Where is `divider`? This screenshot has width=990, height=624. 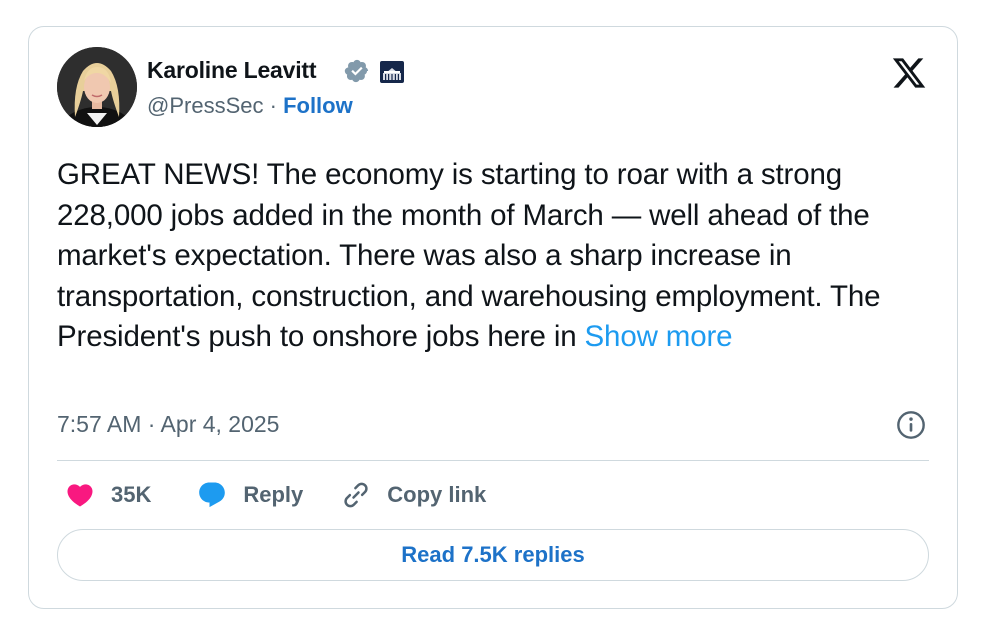 divider is located at coordinates (493, 460).